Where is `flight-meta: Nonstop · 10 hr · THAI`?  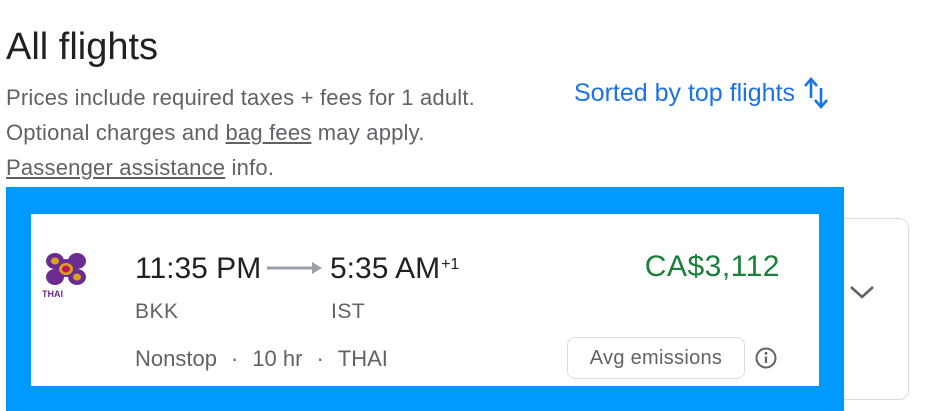
flight-meta: Nonstop · 10 hr · THAI is located at coordinates (261, 359).